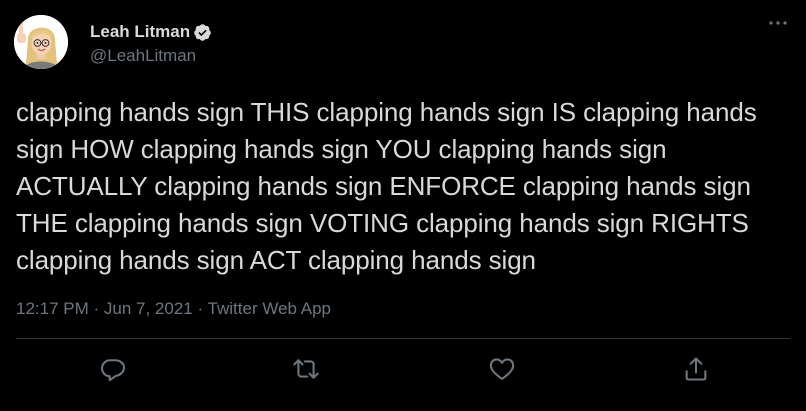 The width and height of the screenshot is (806, 411). What do you see at coordinates (148, 308) in the screenshot?
I see `tweet-date: Jun 7, 2021` at bounding box center [148, 308].